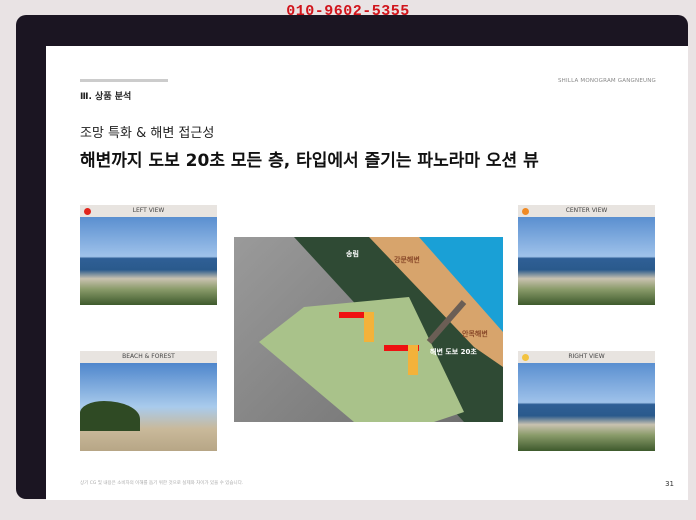 The height and width of the screenshot is (520, 696). Describe the element at coordinates (148, 261) in the screenshot. I see `left-view-photo` at that location.